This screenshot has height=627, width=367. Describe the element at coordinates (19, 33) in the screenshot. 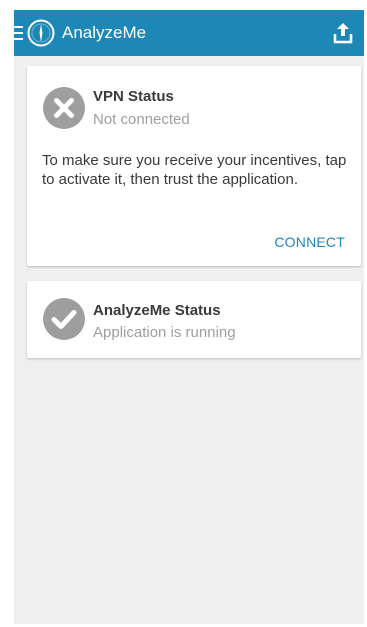

I see `hamburger-menu-icon` at that location.